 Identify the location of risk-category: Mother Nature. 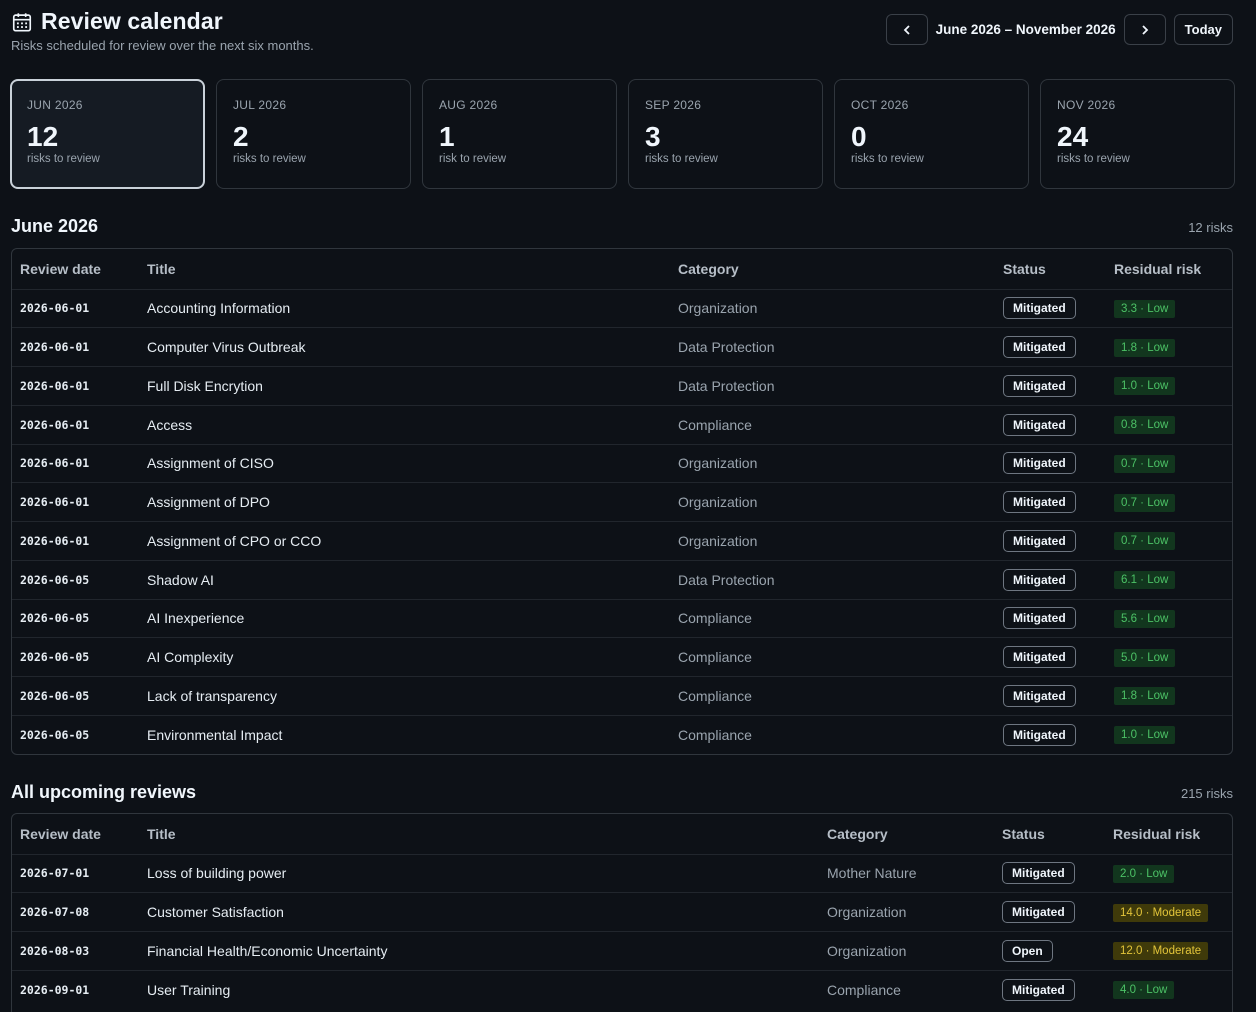
(906, 873).